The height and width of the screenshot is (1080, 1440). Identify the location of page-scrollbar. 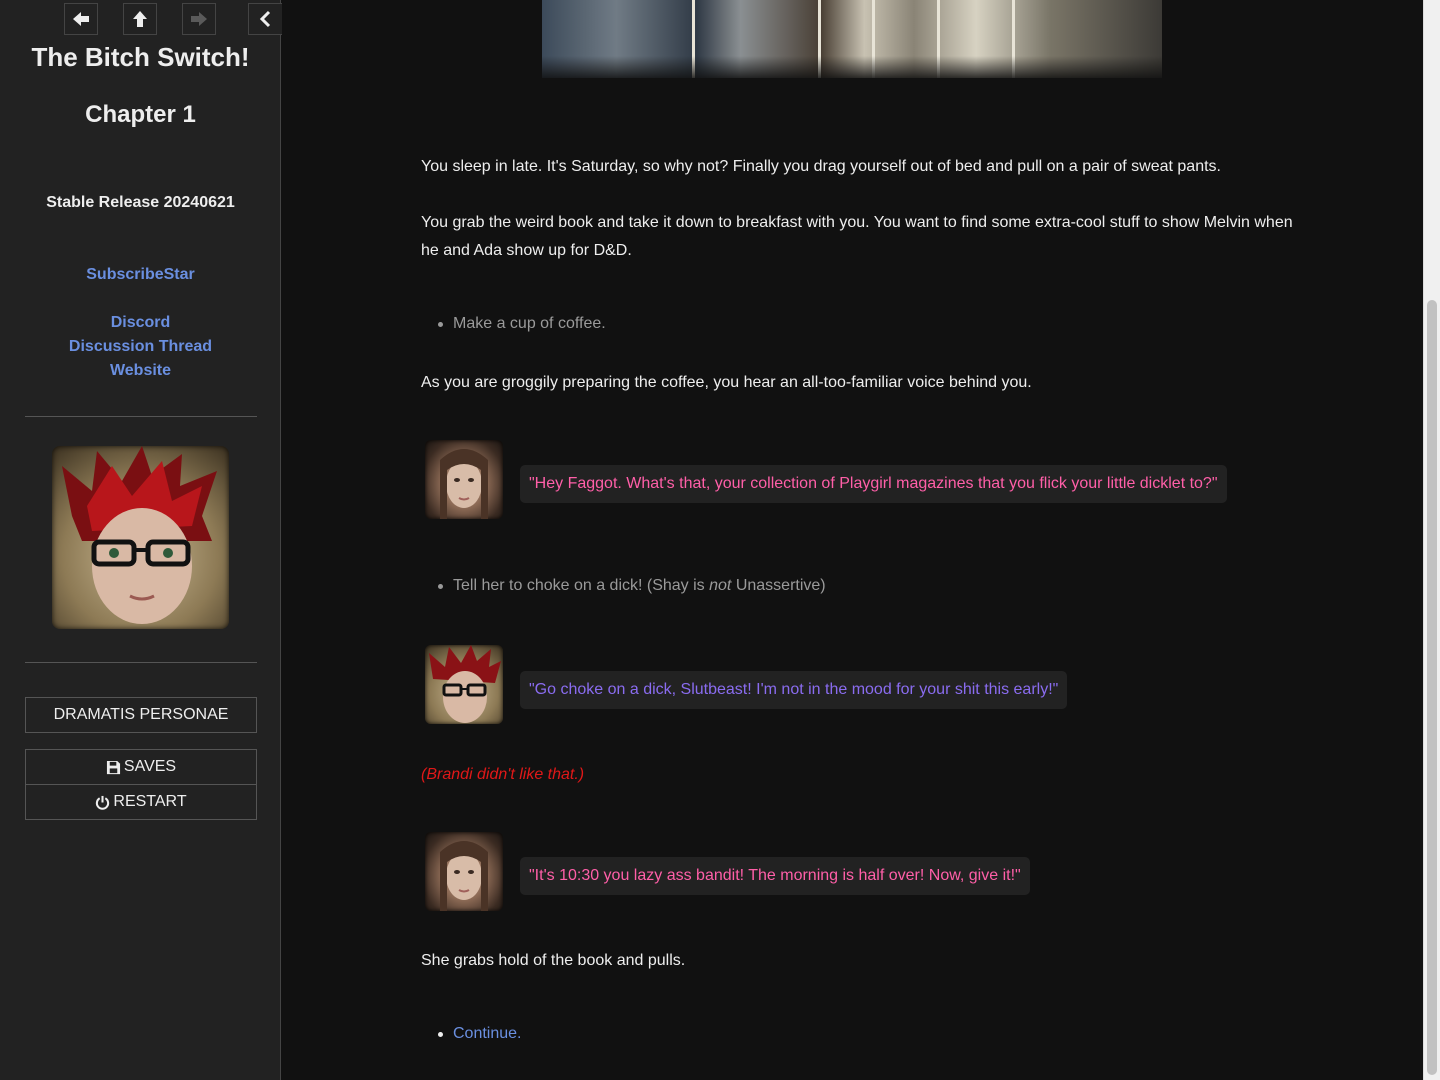
(1431, 540).